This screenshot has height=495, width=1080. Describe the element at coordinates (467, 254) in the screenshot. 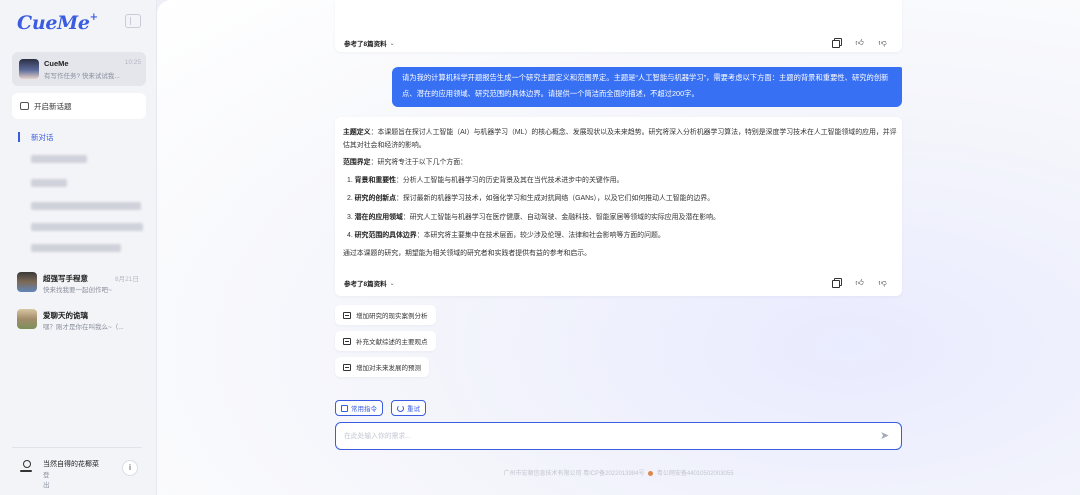

I see `answer-conclusion: 通过本课题的研究，期望能为相关领域的研究者和实践者提供有益的参考和启示。` at that location.